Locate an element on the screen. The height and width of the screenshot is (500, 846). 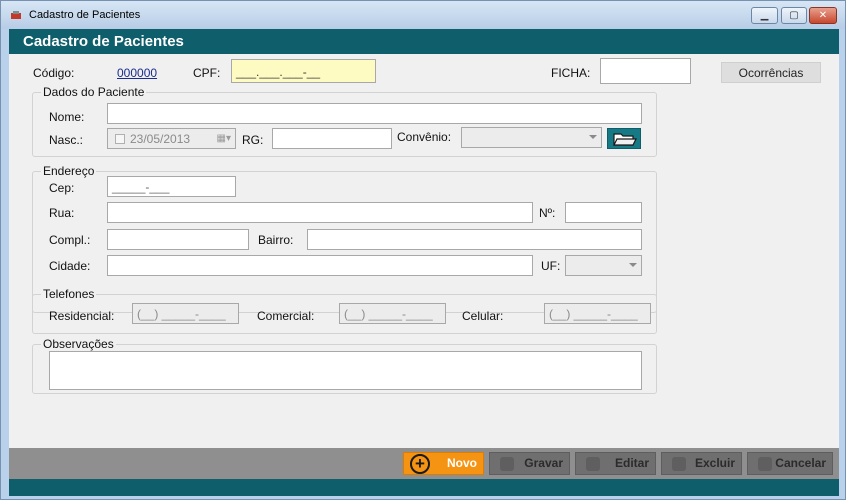
editar-label: Editar is located at coordinates (631, 463).